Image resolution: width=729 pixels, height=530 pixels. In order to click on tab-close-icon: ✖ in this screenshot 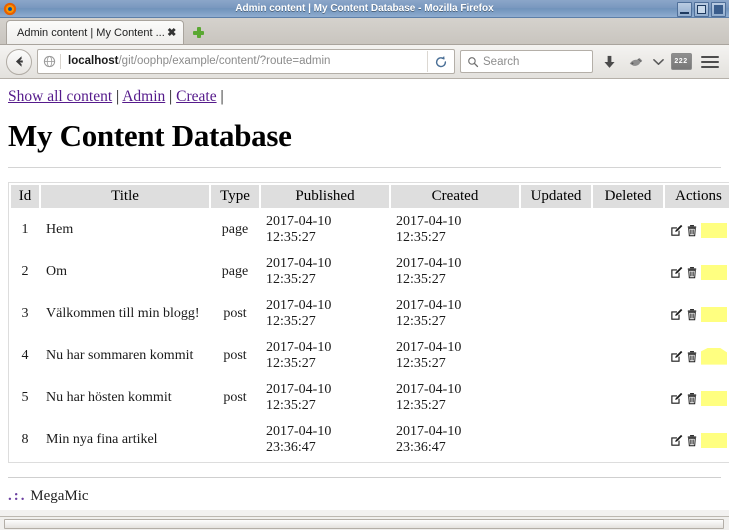, I will do `click(172, 32)`.